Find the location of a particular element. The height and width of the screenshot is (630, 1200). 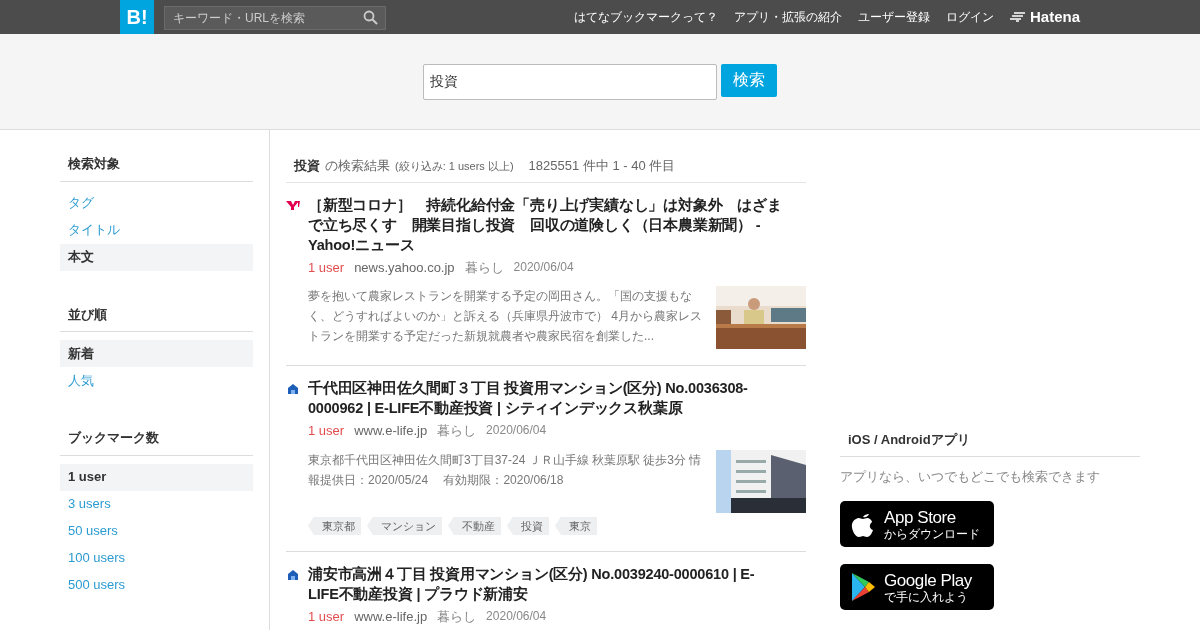

domain-link: news.yahoo.co.jp is located at coordinates (404, 267).